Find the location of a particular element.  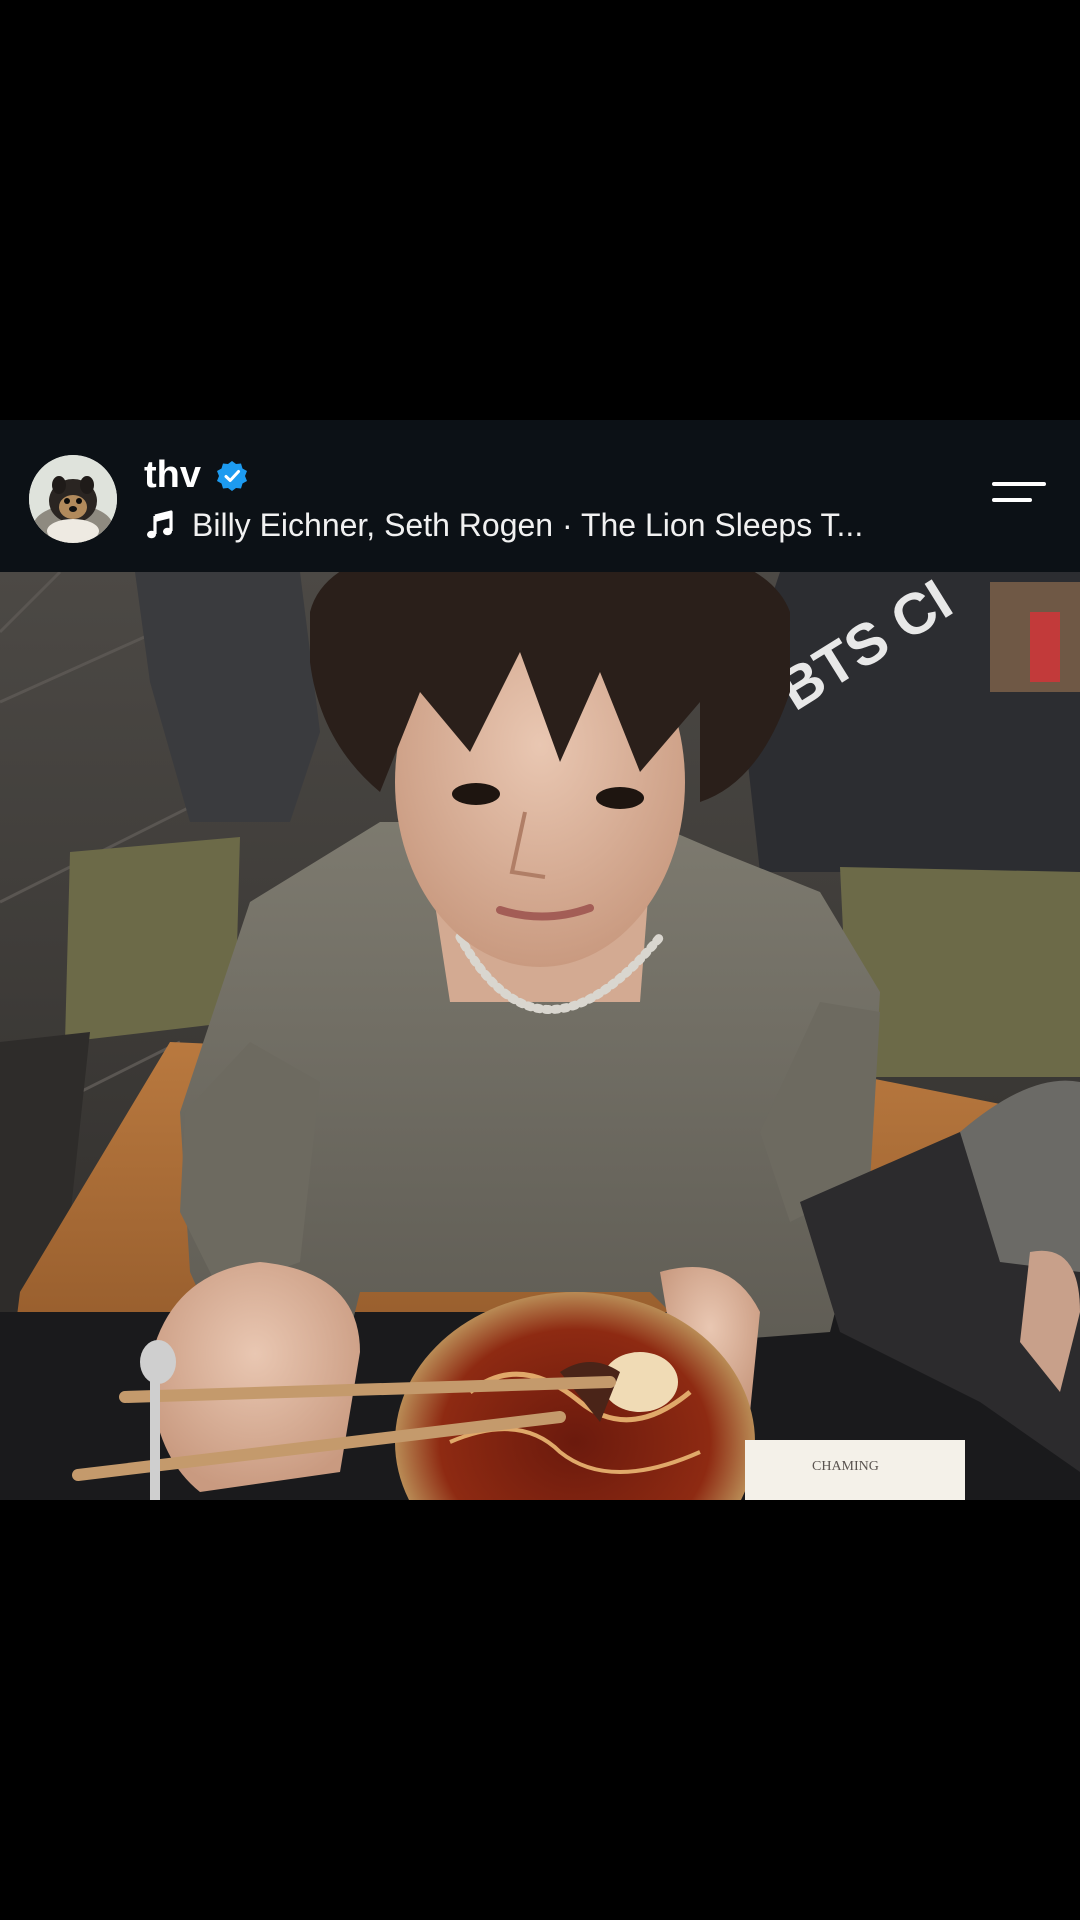

menu-icon-bar is located at coordinates (1012, 500).